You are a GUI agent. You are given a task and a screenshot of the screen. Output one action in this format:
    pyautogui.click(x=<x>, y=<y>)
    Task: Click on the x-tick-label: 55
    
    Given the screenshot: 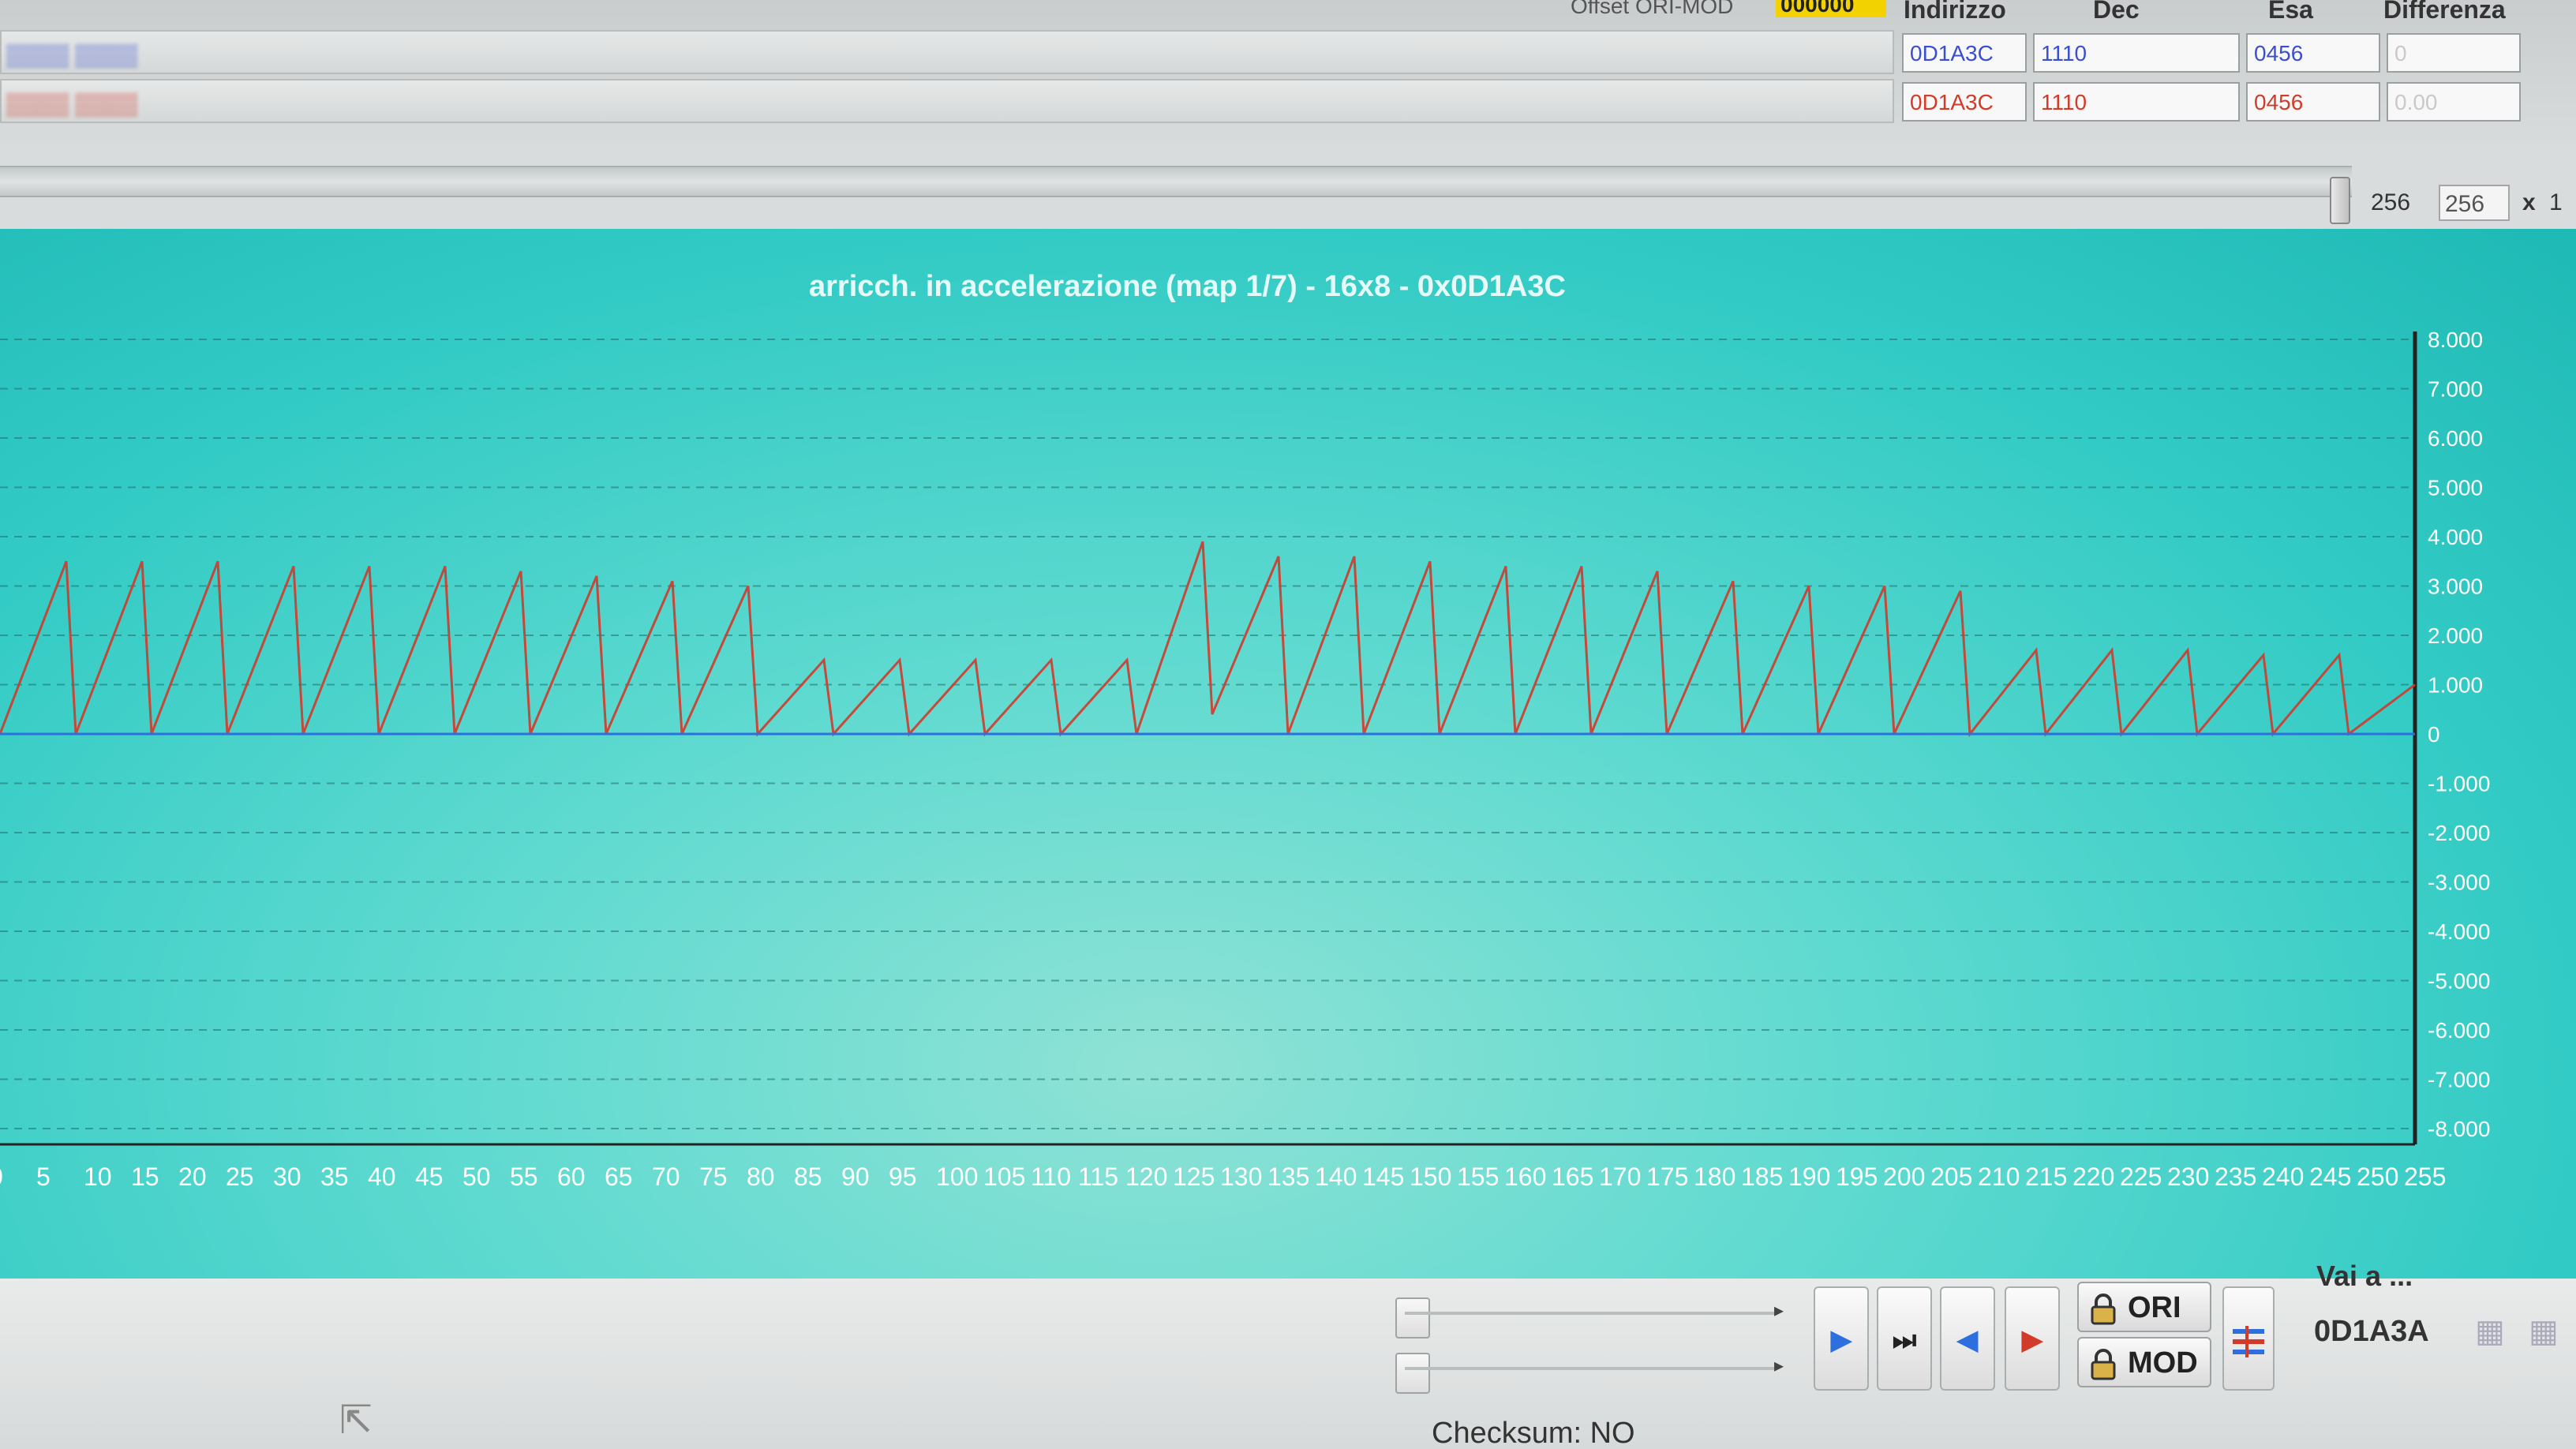 What is the action you would take?
    pyautogui.click(x=524, y=1177)
    